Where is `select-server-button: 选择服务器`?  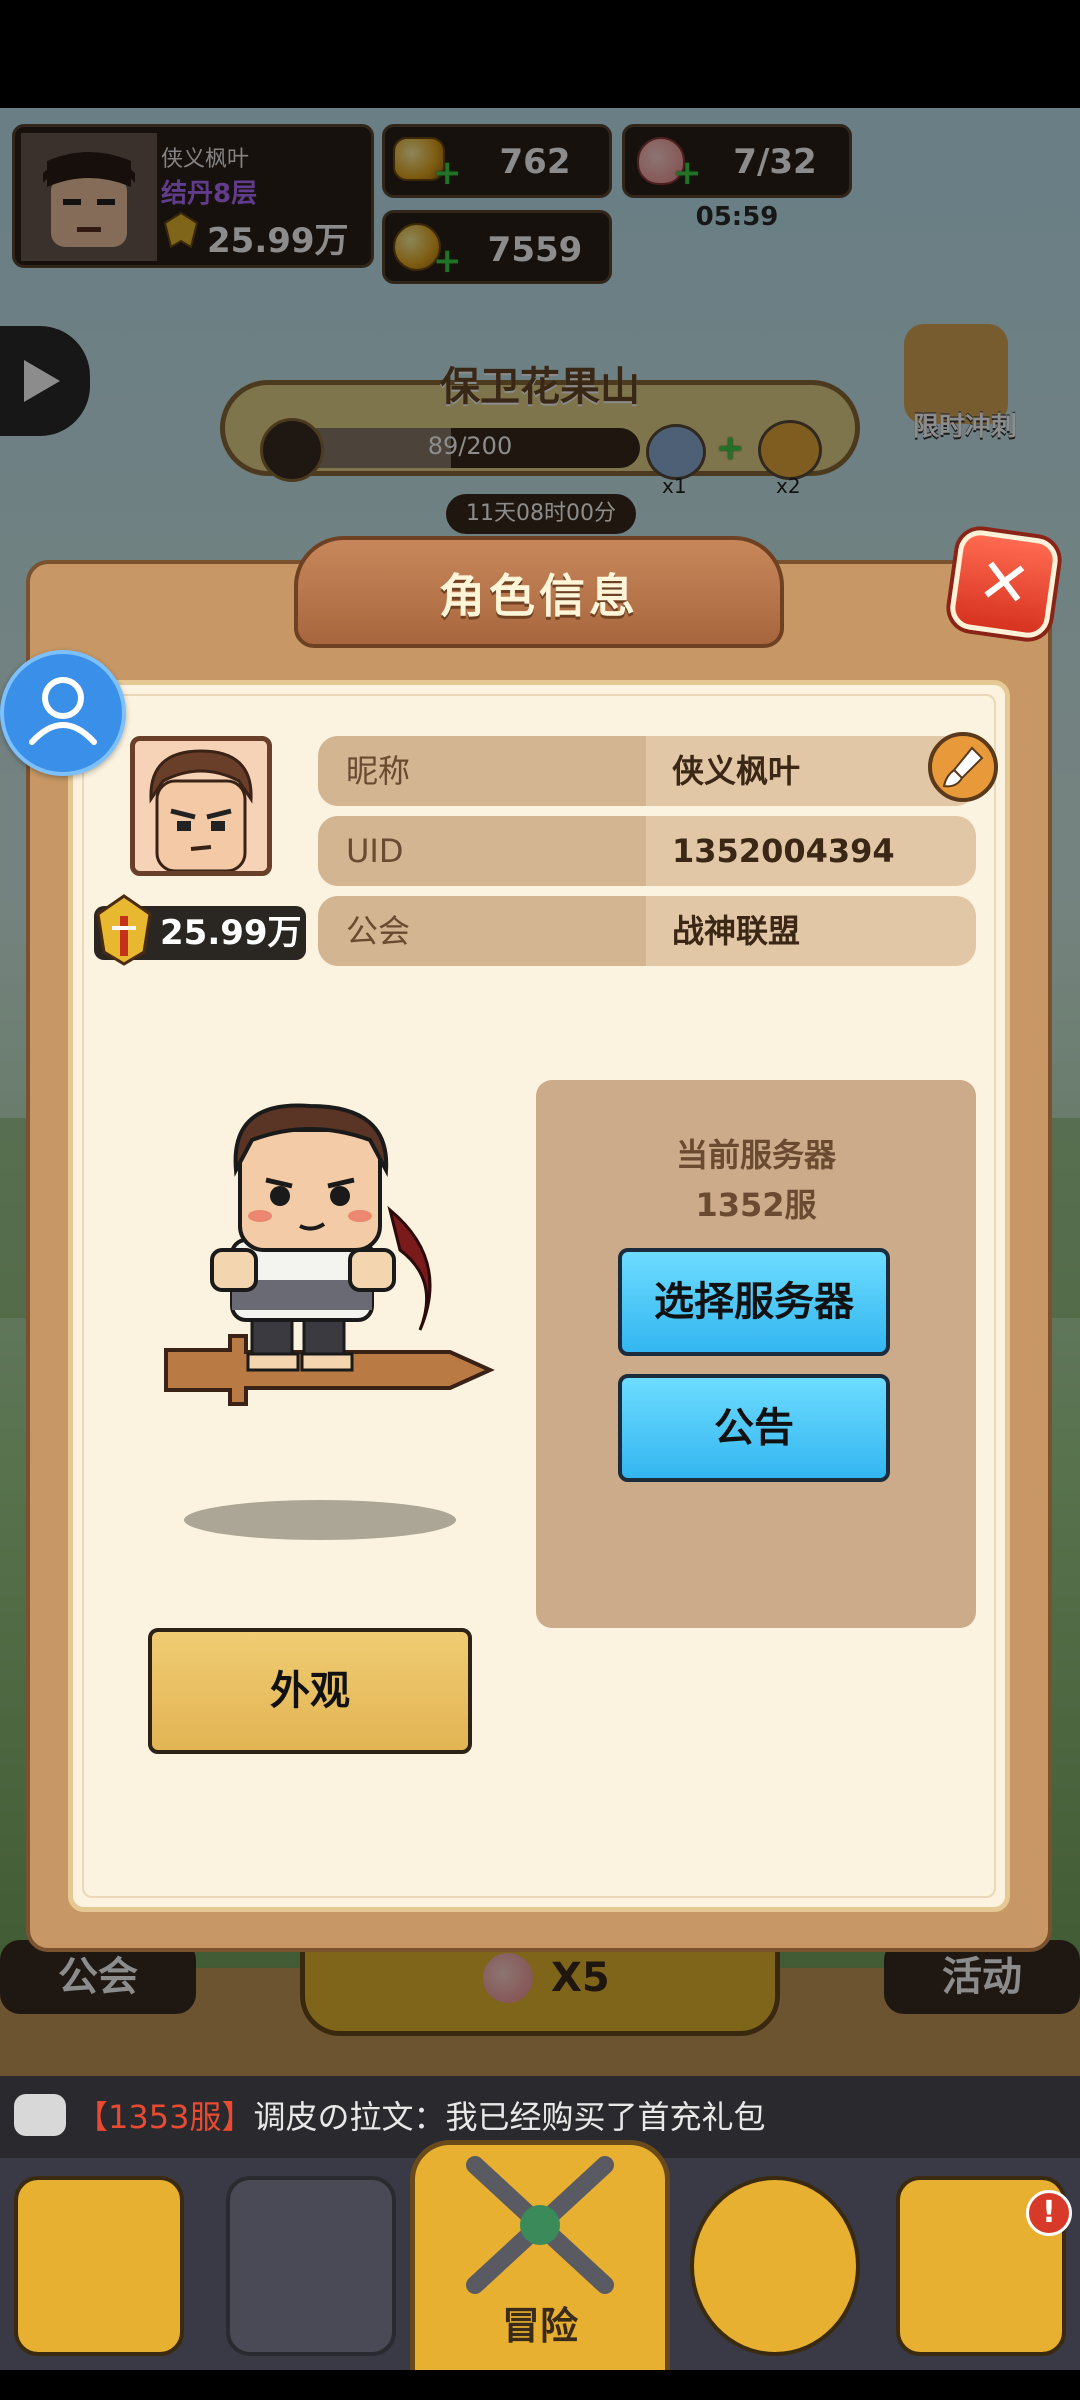 select-server-button: 选择服务器 is located at coordinates (754, 1302).